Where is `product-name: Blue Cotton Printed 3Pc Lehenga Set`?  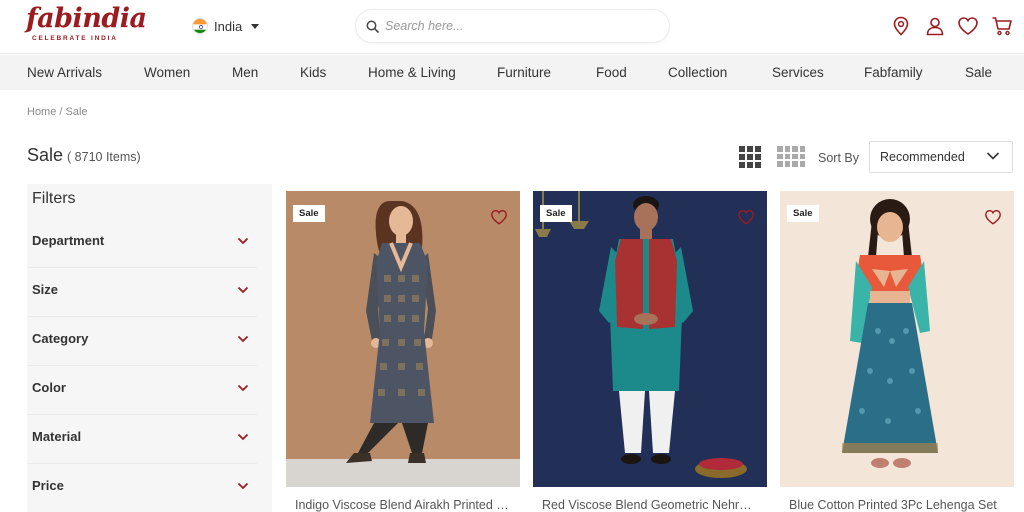 product-name: Blue Cotton Printed 3Pc Lehenga Set is located at coordinates (897, 505).